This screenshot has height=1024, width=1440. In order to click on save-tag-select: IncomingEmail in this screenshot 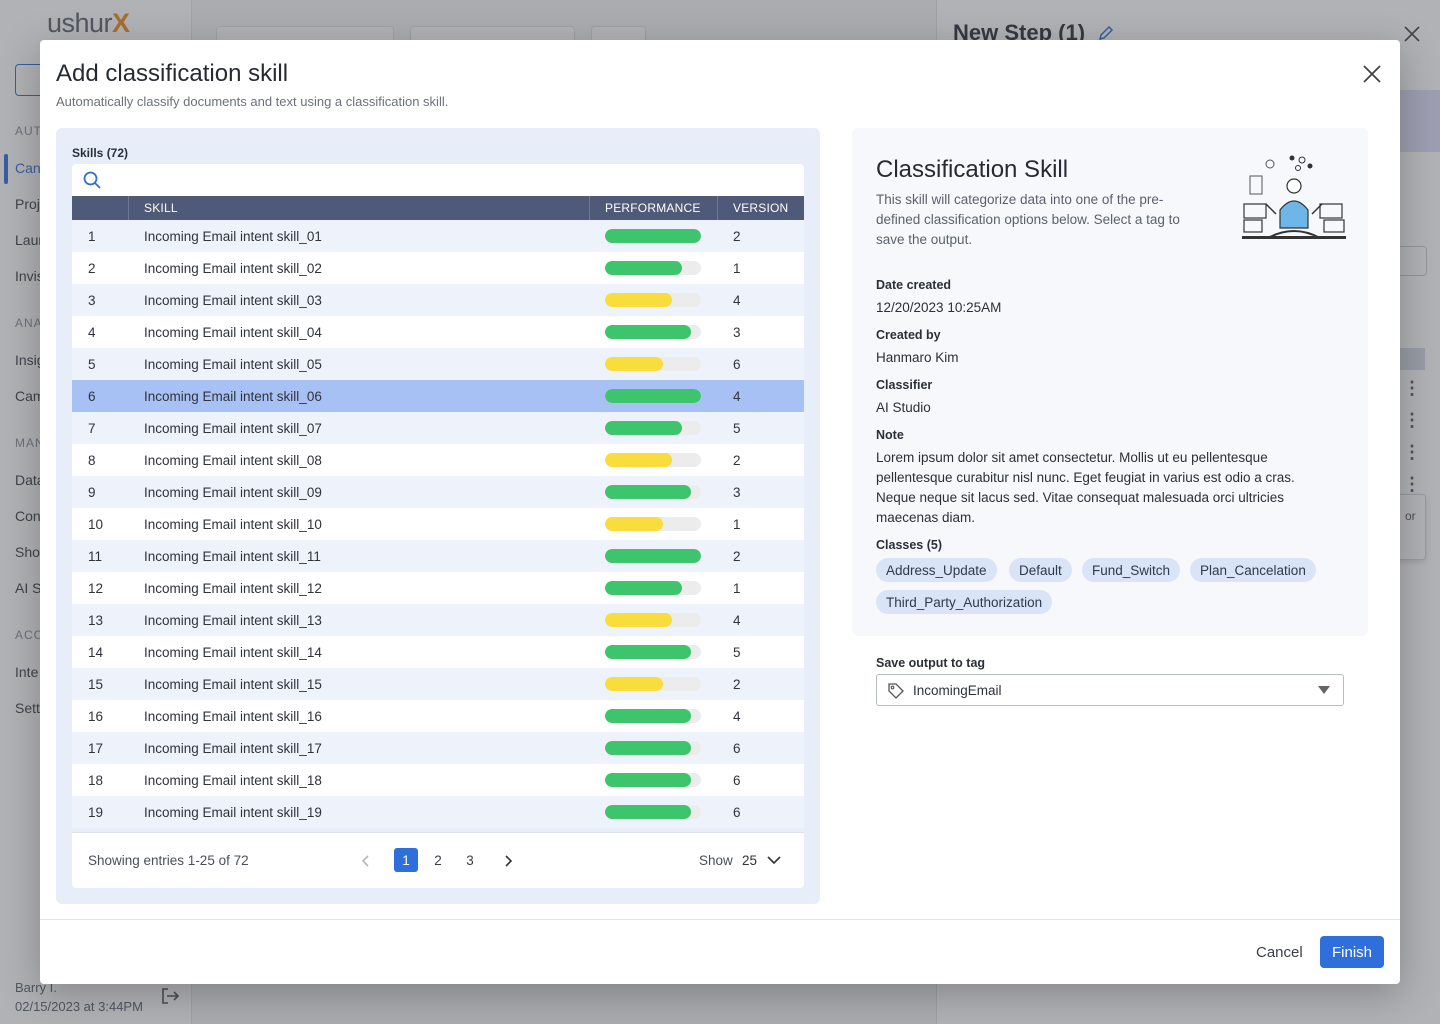, I will do `click(1110, 690)`.